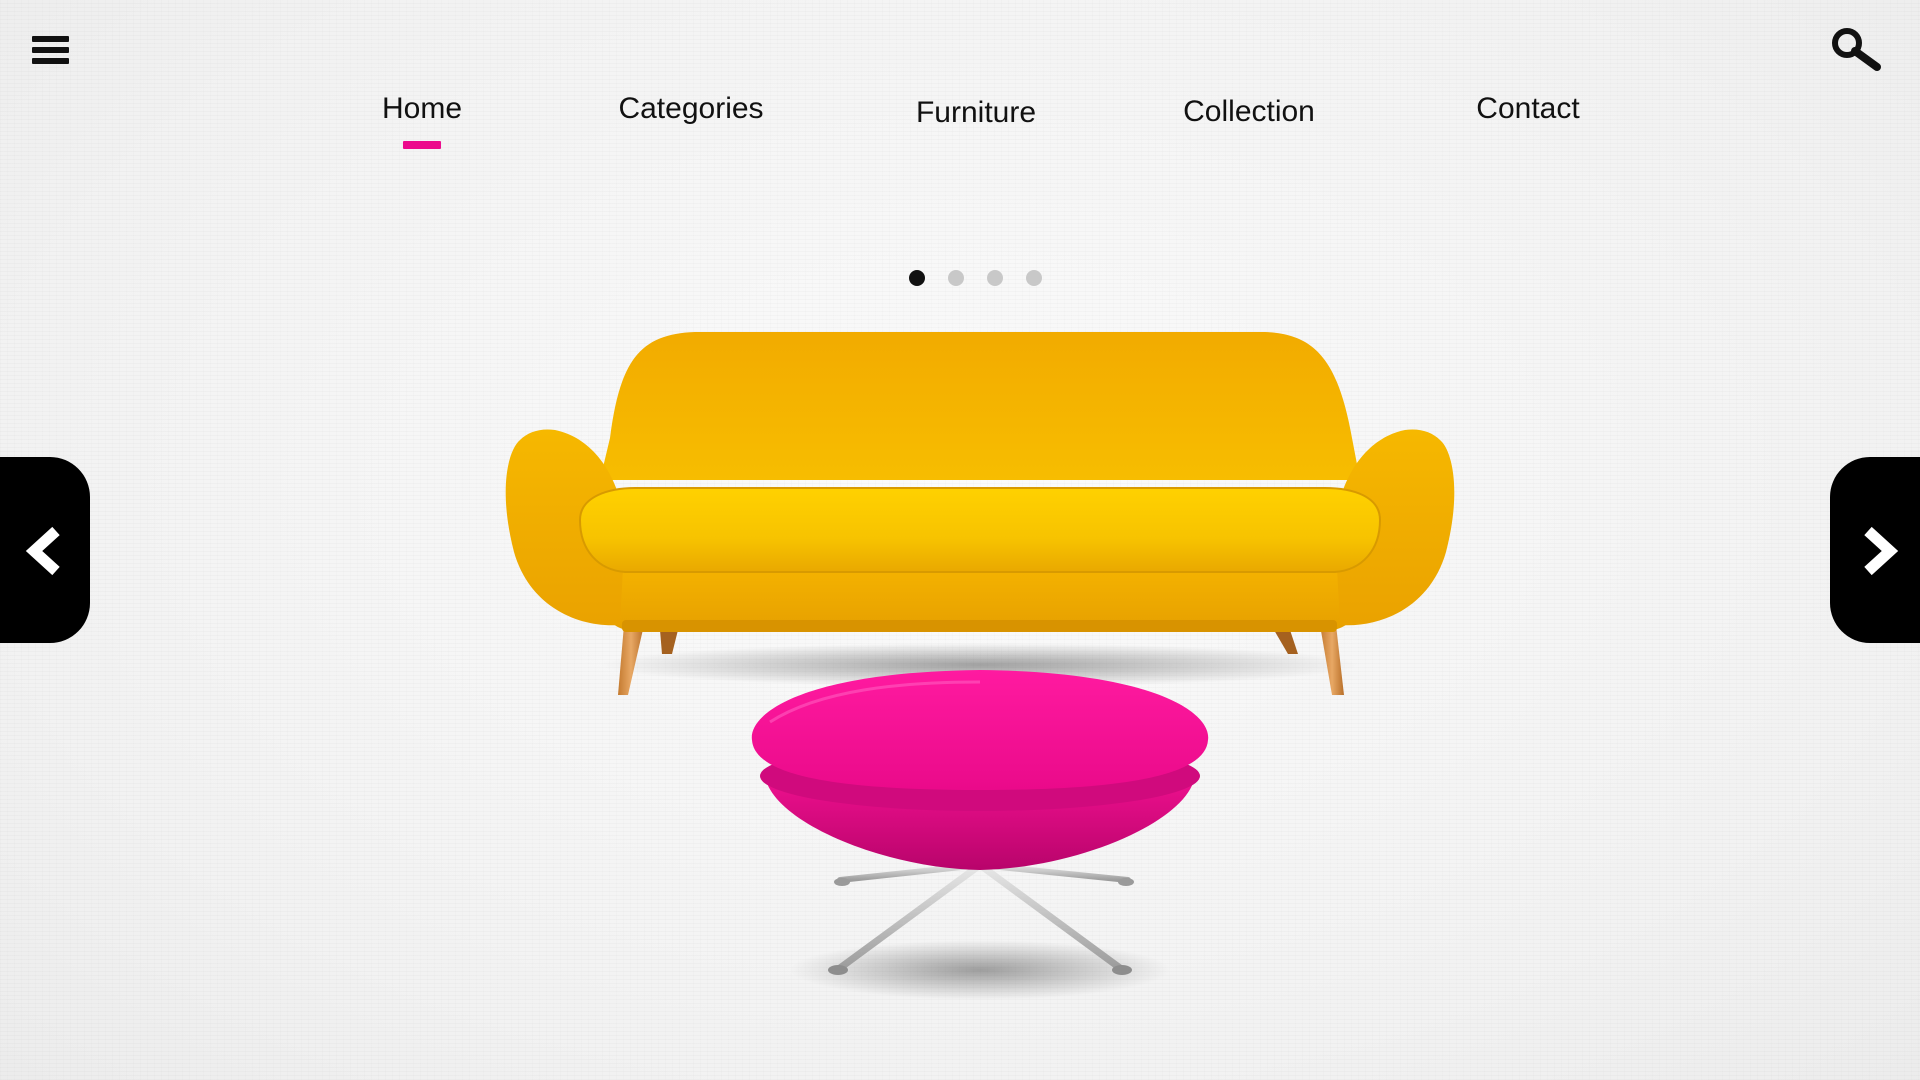  Describe the element at coordinates (422, 108) in the screenshot. I see `nav-item-label: Home` at that location.